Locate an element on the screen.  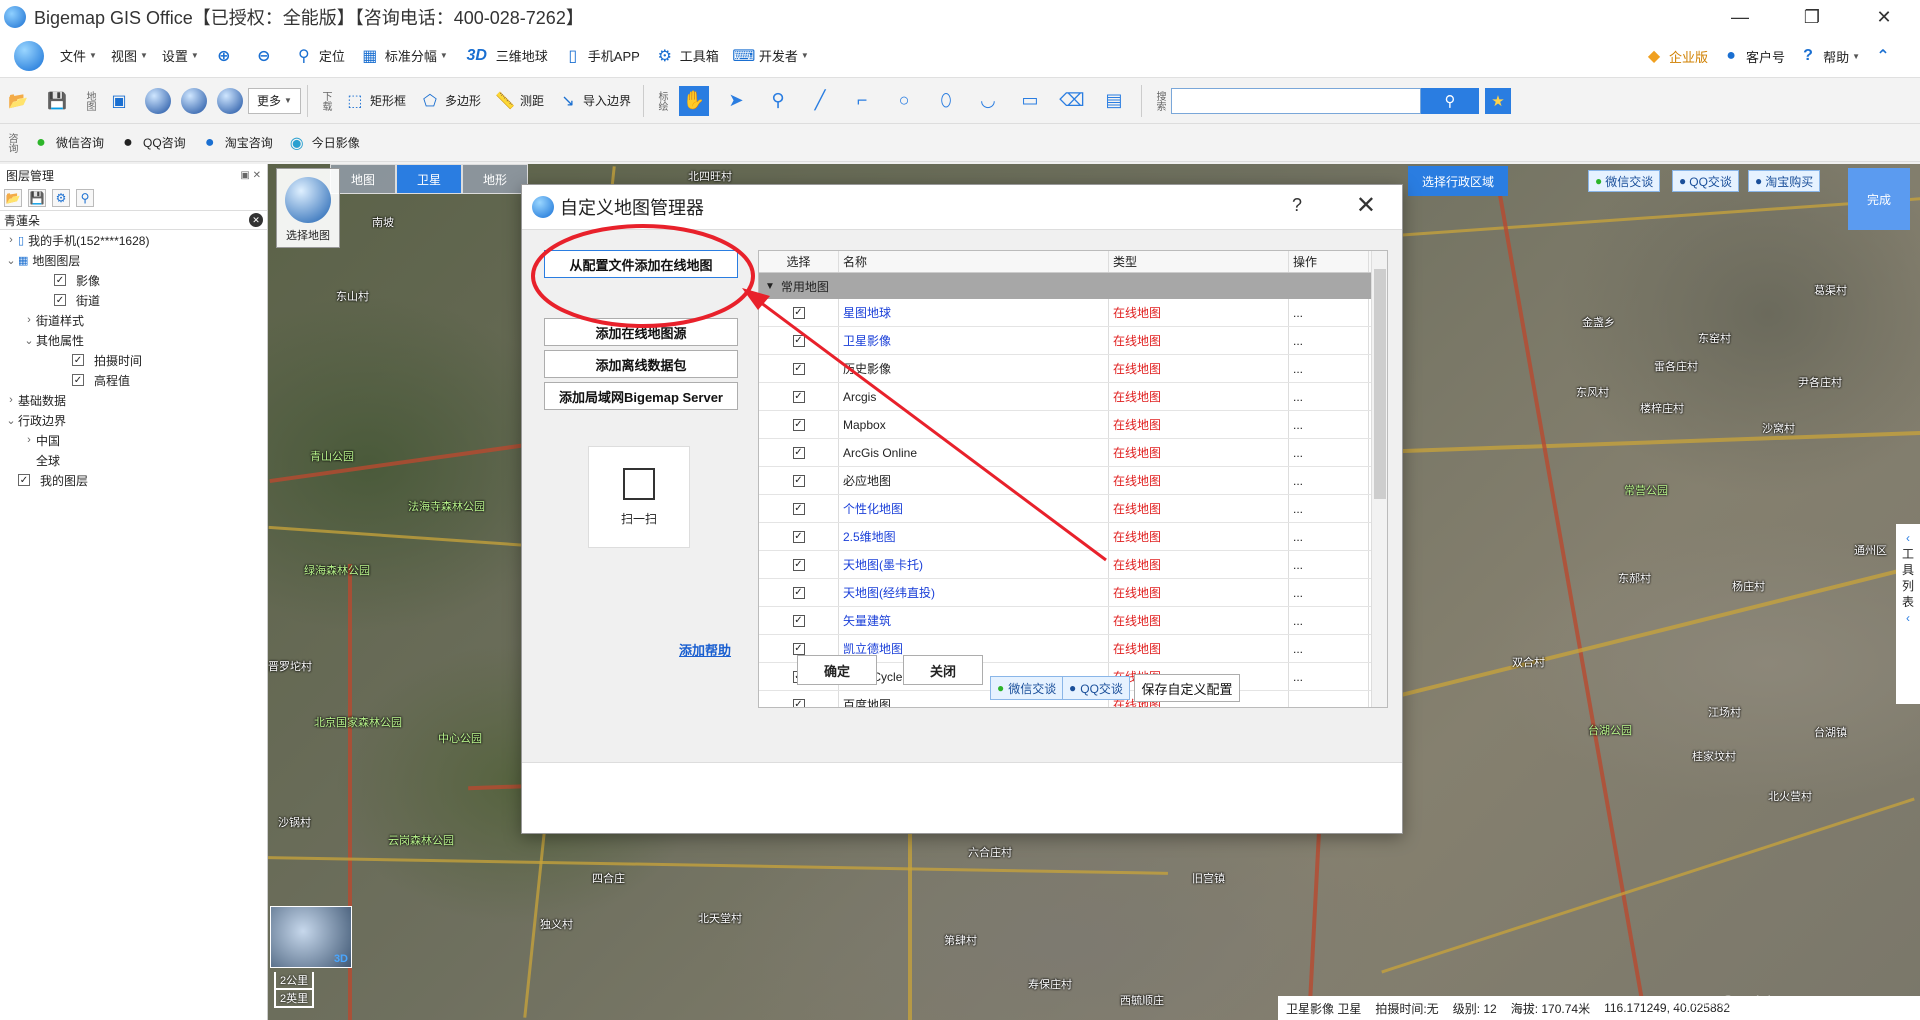
layer-tree-item: ✓ 我的图层 is located at coordinates (133, 480).